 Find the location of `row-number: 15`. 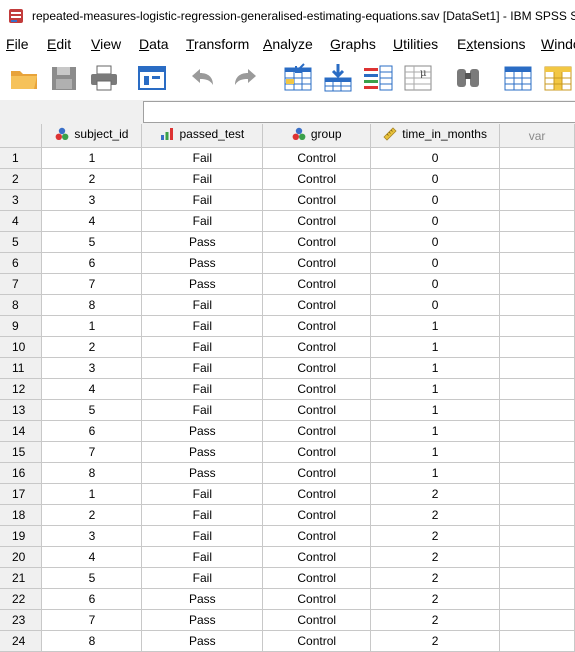

row-number: 15 is located at coordinates (21, 452).